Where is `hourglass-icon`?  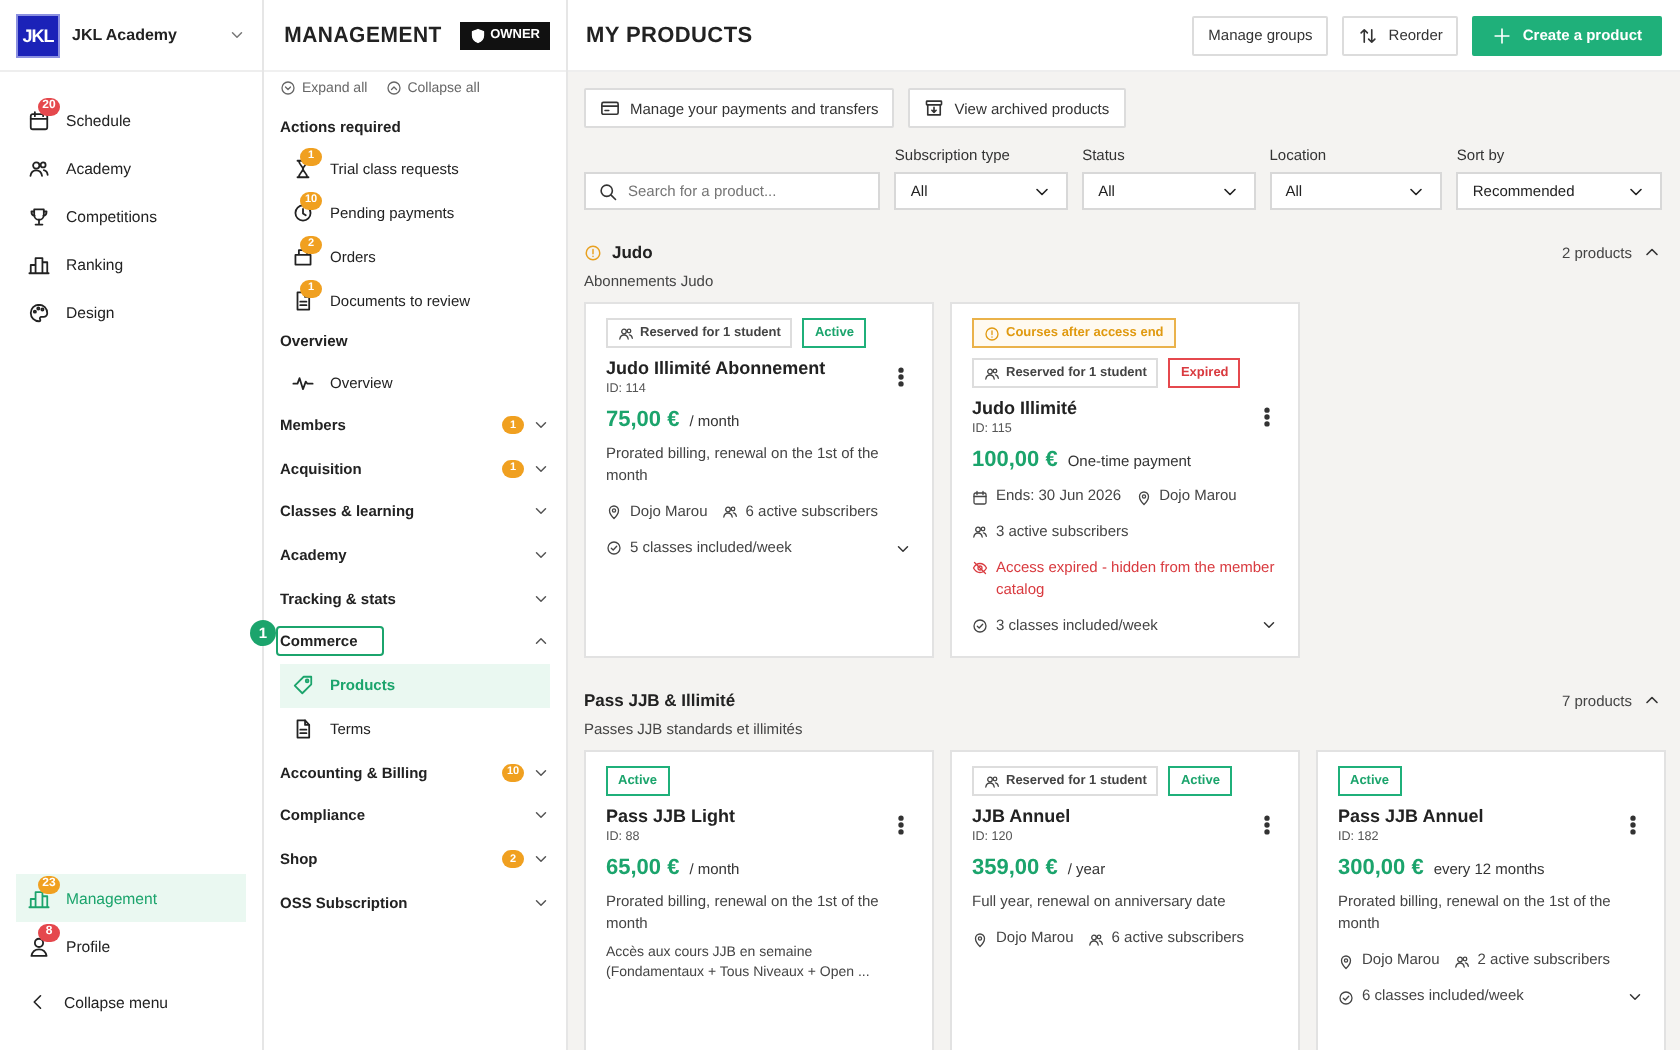
hourglass-icon is located at coordinates (303, 168).